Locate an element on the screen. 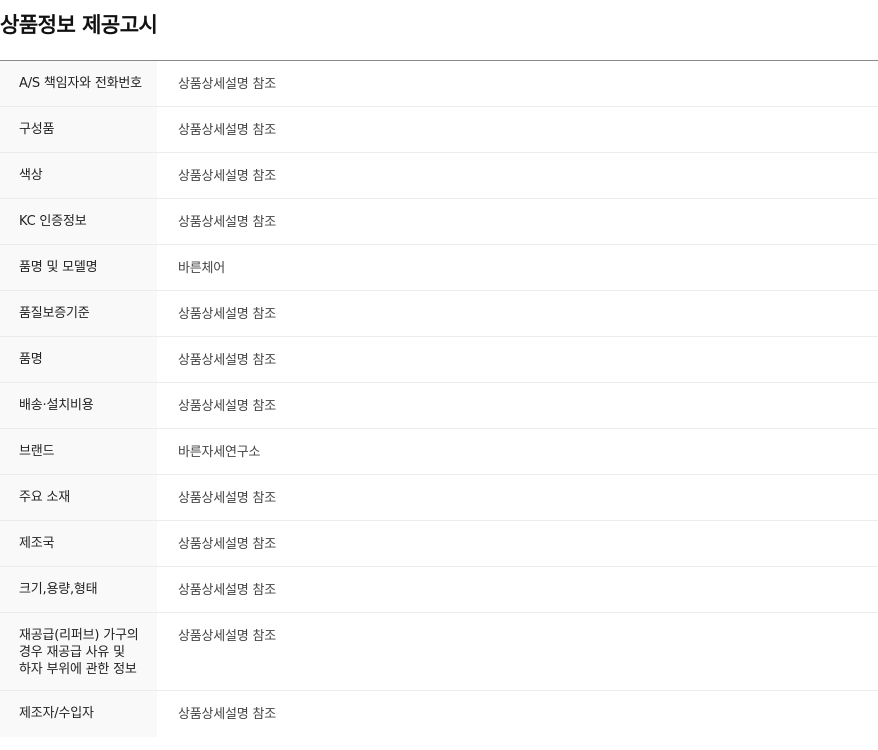 This screenshot has width=878, height=750. row-label: A/S 책임자와 전화번호 is located at coordinates (78, 83).